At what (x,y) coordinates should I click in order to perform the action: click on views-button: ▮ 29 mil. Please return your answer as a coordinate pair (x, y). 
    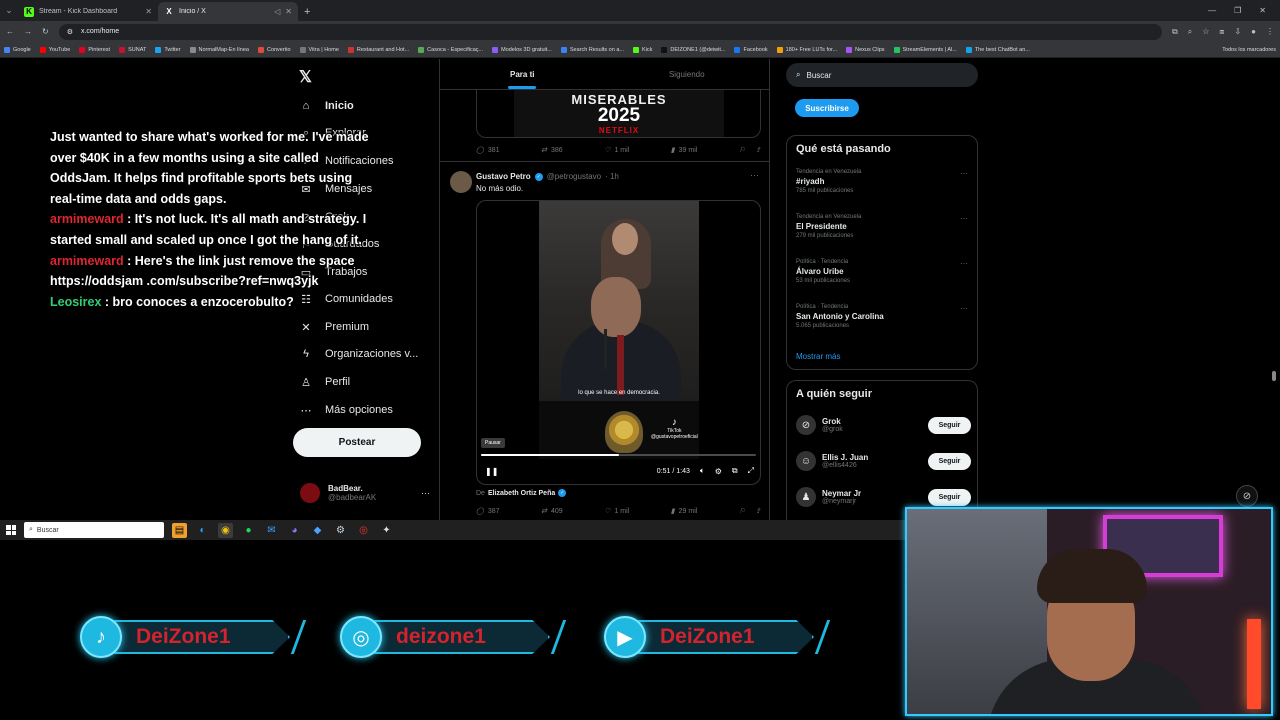
    Looking at the image, I should click on (684, 511).